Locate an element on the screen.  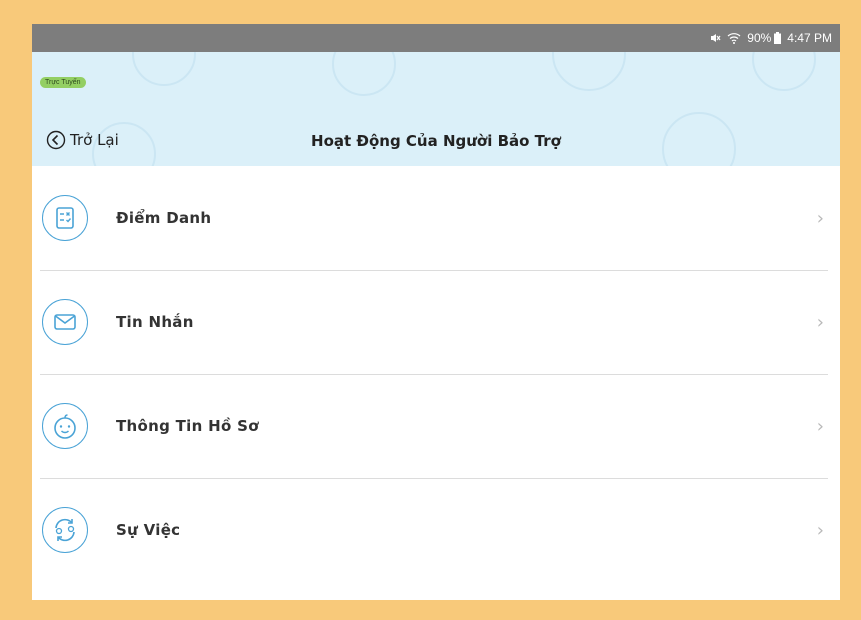
mail-icon is located at coordinates (65, 322).